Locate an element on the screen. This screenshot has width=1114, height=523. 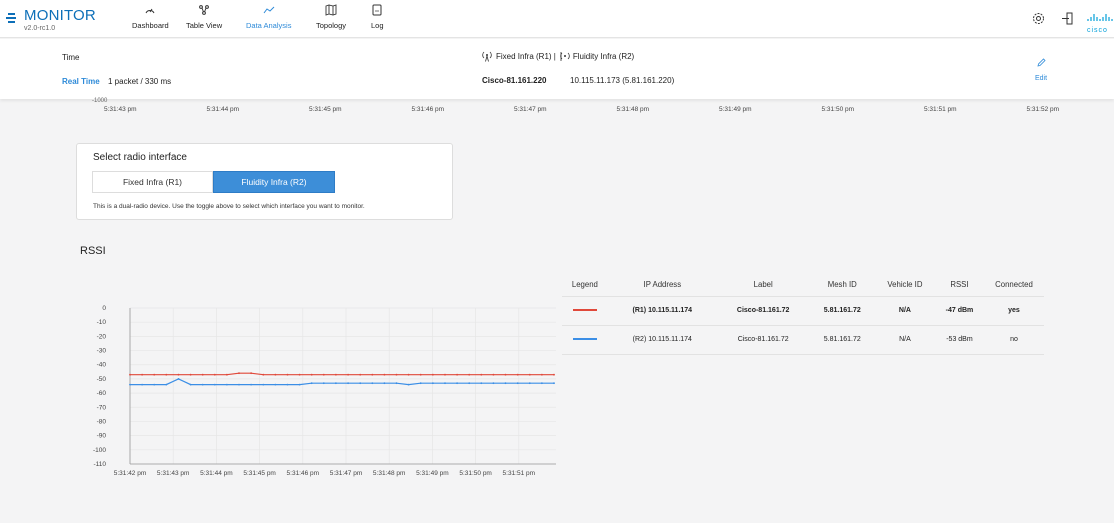
gauge-icon is located at coordinates (150, 11).